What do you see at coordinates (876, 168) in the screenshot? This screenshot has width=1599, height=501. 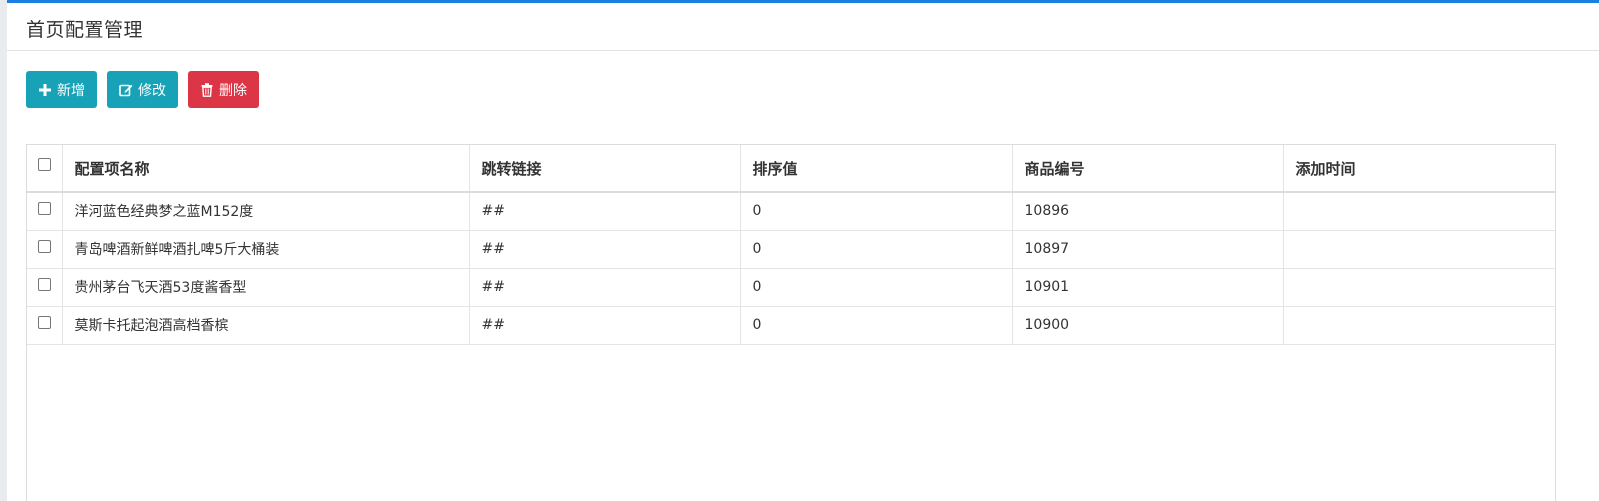 I see `column-header-sort: 排序值` at bounding box center [876, 168].